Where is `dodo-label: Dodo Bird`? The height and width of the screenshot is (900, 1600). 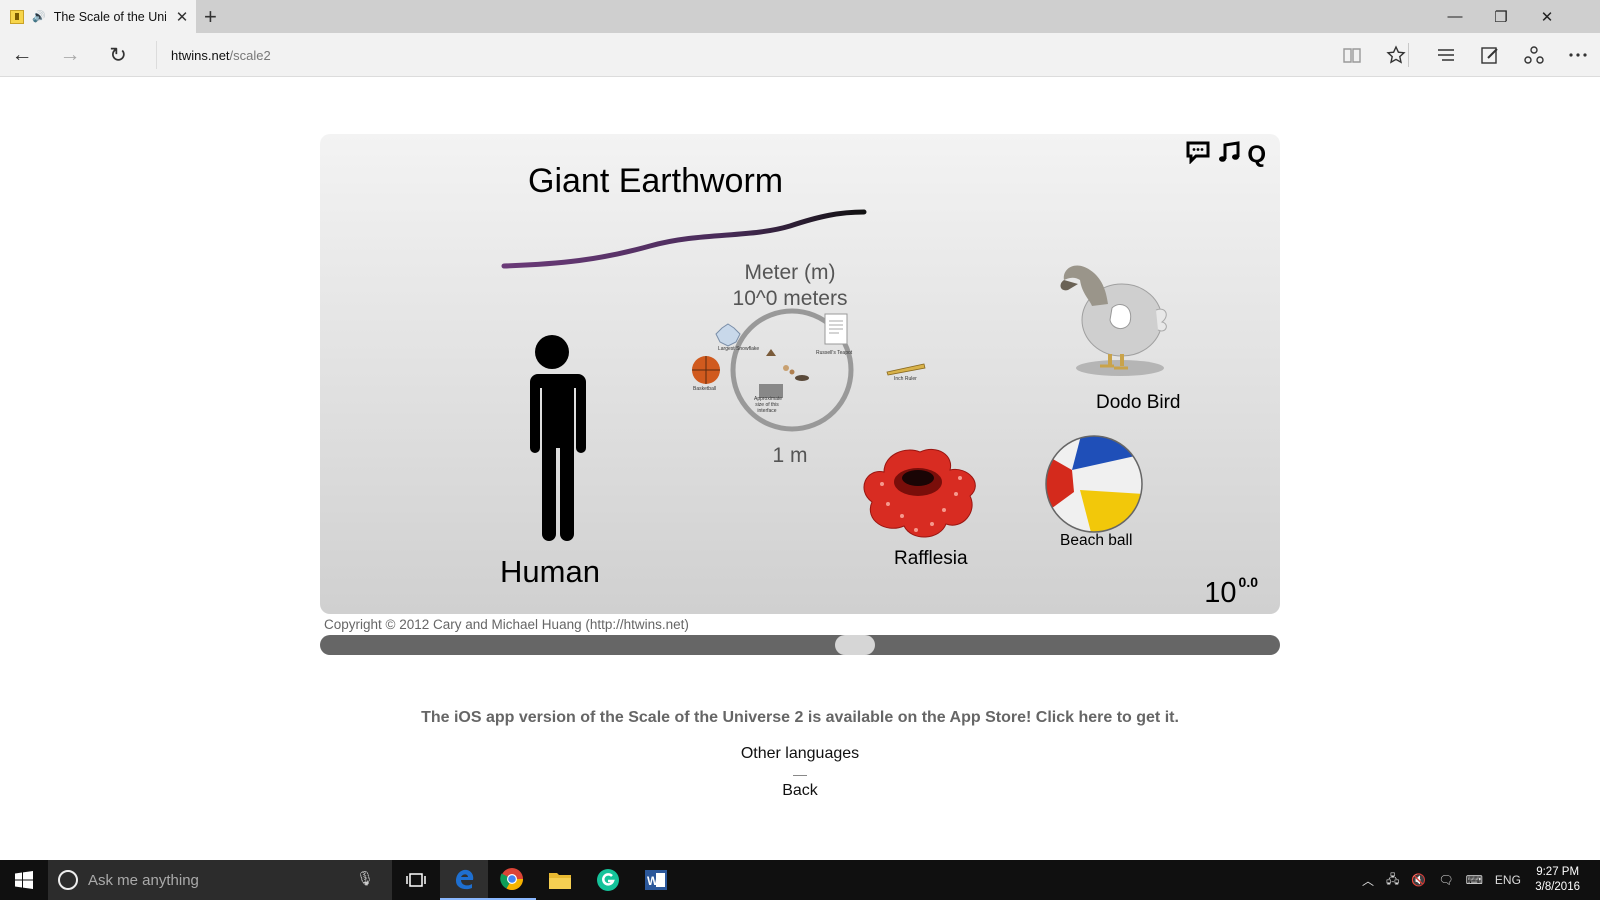 dodo-label: Dodo Bird is located at coordinates (1138, 402).